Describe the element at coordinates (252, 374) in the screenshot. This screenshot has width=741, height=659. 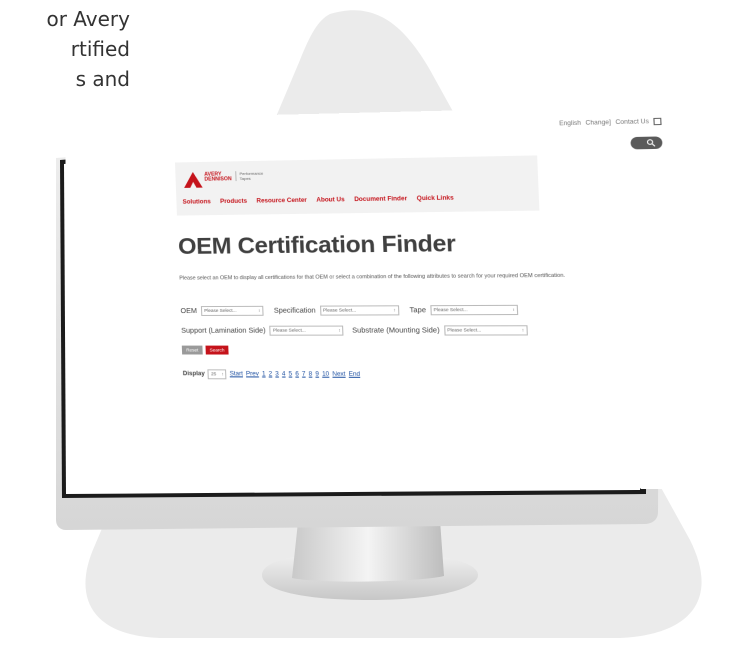
I see `pager-prev: Prev` at that location.